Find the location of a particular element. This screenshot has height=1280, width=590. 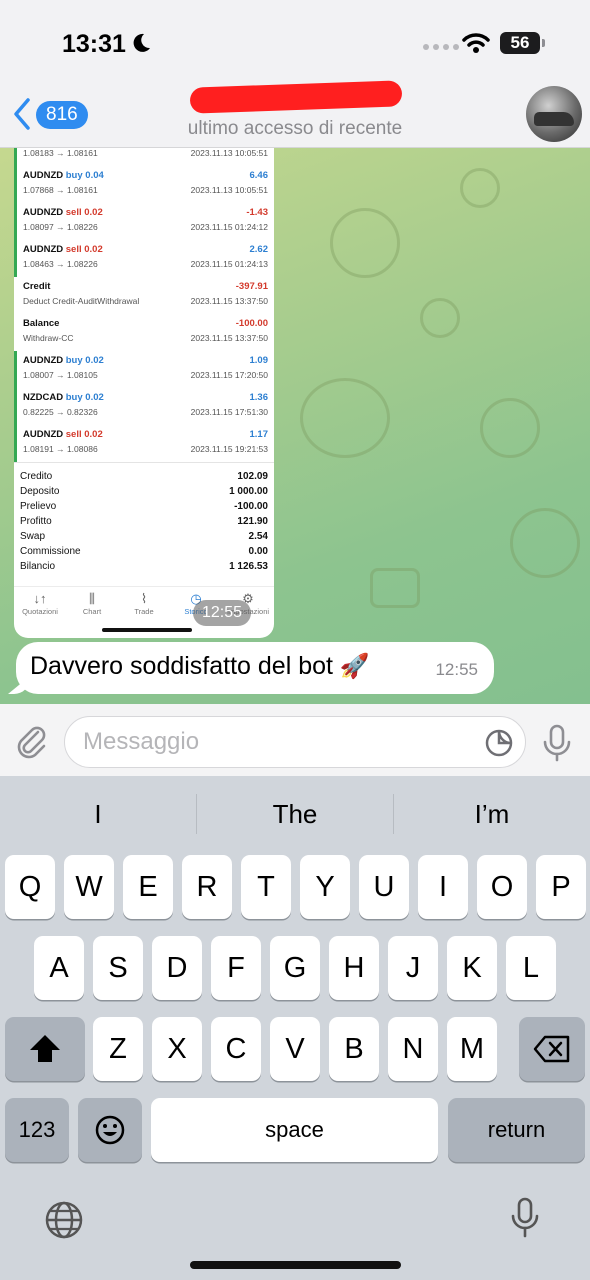

key-t: T is located at coordinates (266, 887).